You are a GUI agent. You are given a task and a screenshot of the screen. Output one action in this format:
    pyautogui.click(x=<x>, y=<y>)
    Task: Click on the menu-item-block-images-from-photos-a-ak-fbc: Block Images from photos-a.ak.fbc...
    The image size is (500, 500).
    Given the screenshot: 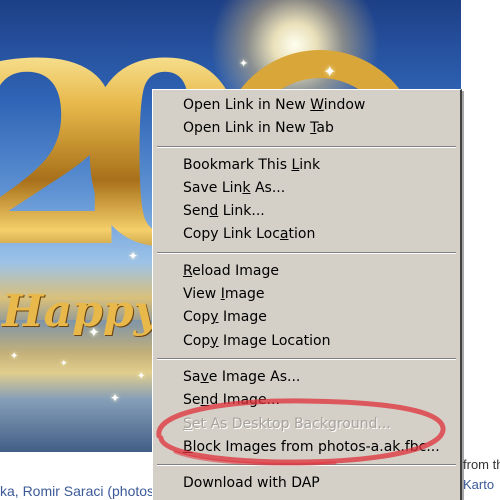 What is the action you would take?
    pyautogui.click(x=306, y=447)
    